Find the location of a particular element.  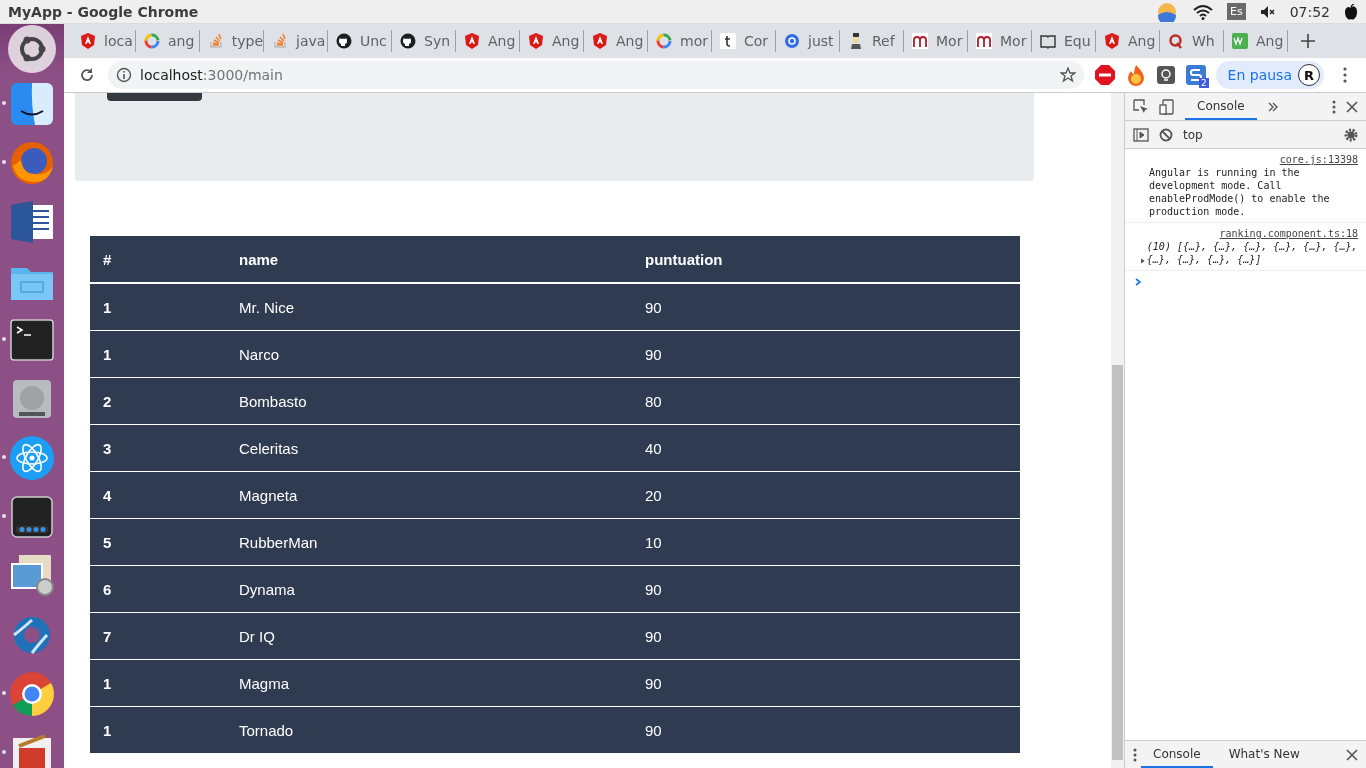

table-cell: Mr. Nice is located at coordinates (429, 307).